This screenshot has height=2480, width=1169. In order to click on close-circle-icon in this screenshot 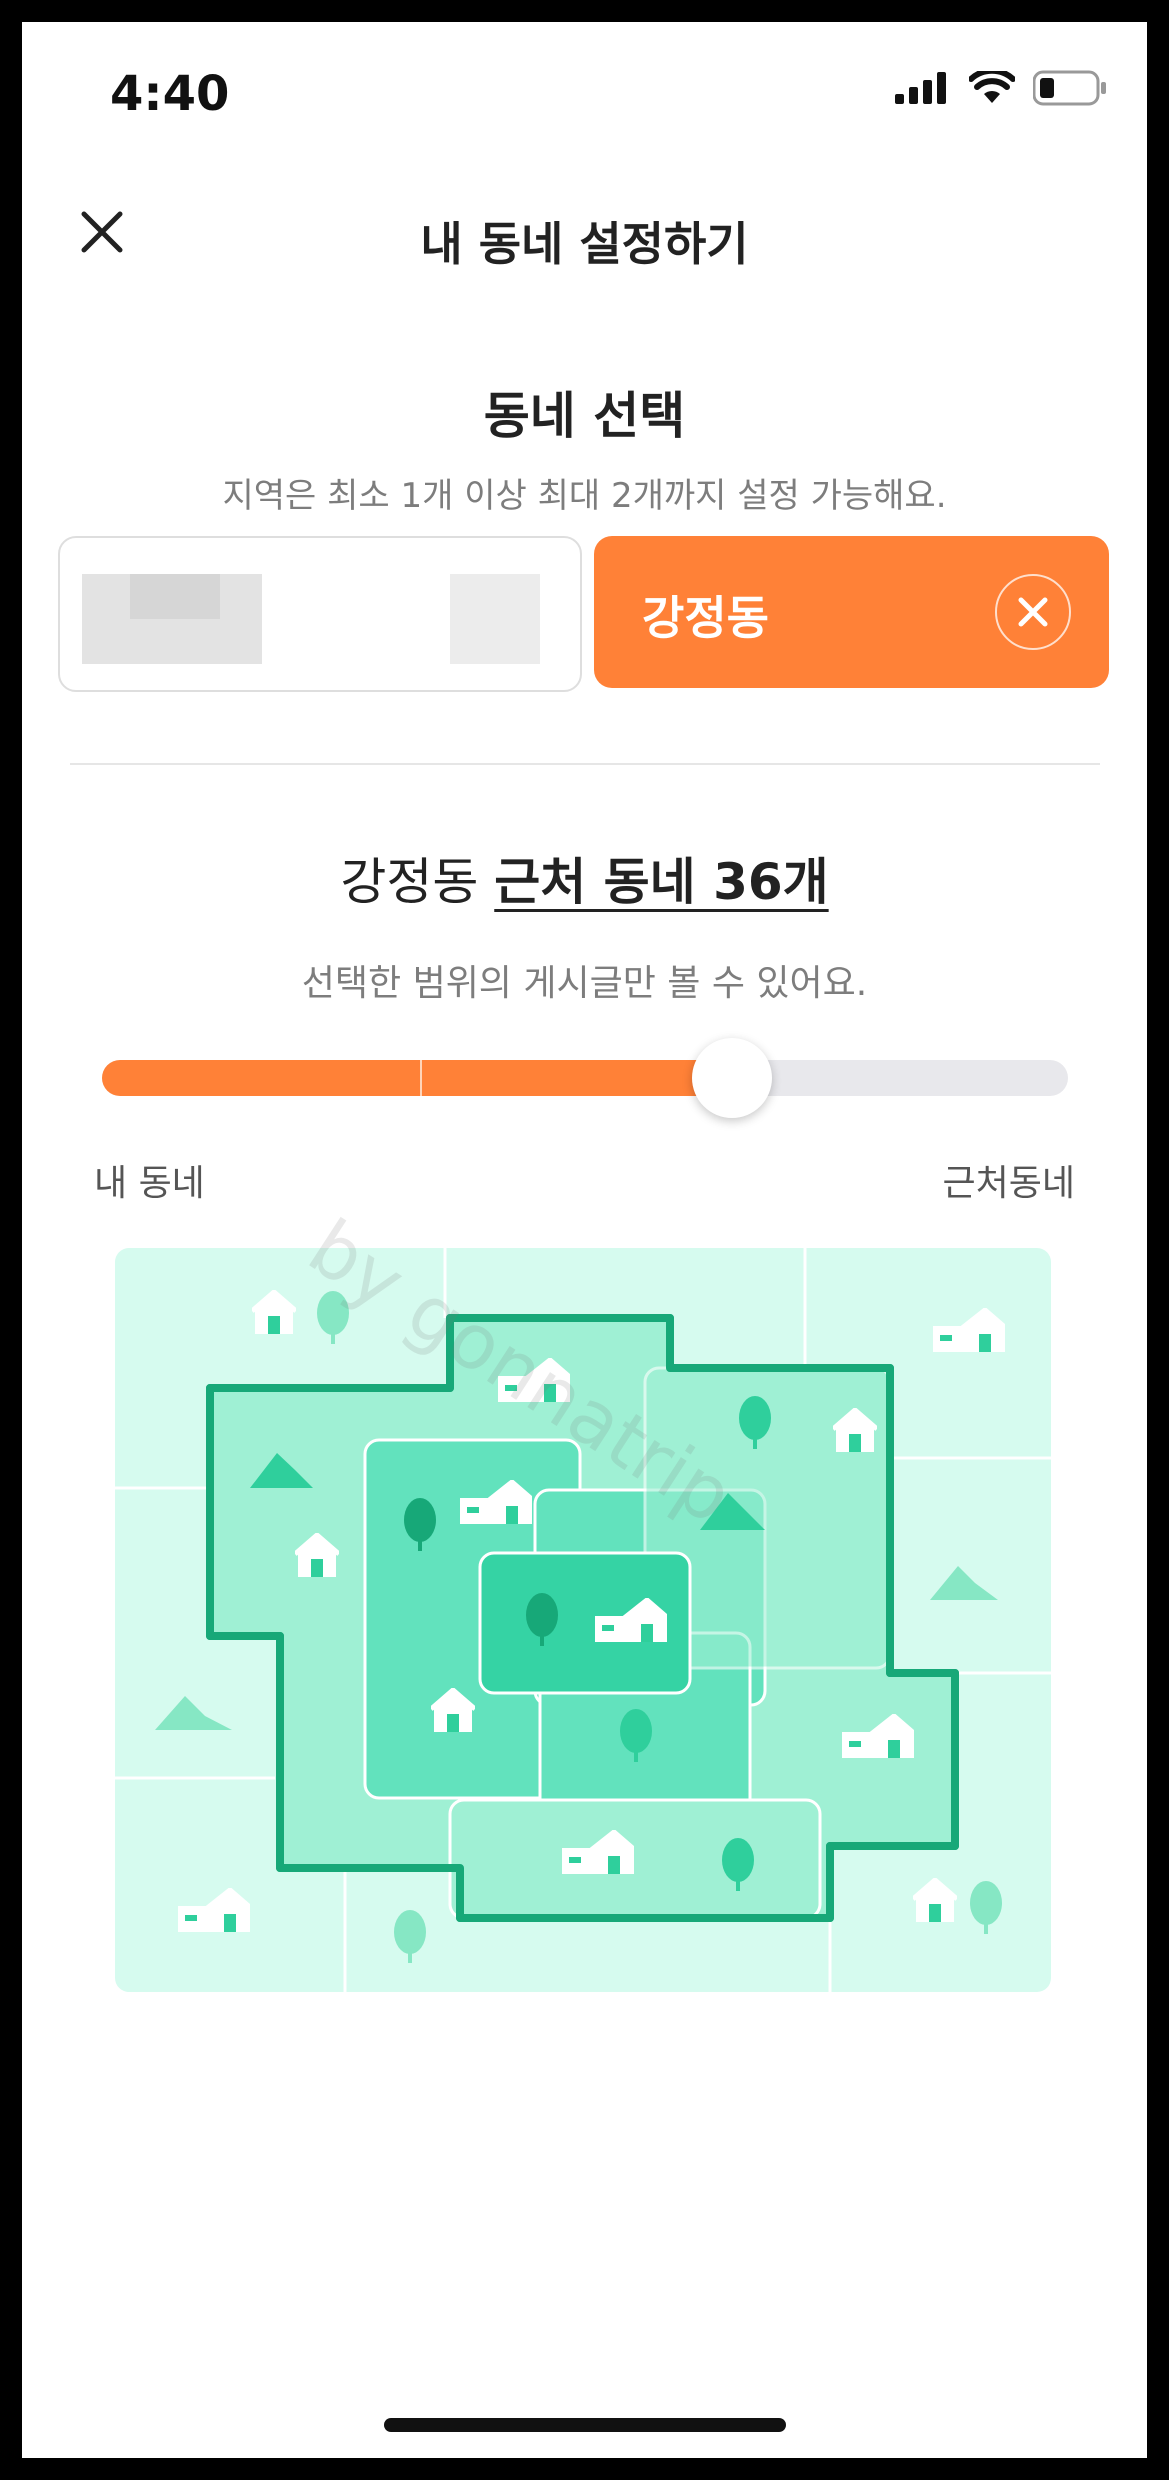, I will do `click(1033, 612)`.